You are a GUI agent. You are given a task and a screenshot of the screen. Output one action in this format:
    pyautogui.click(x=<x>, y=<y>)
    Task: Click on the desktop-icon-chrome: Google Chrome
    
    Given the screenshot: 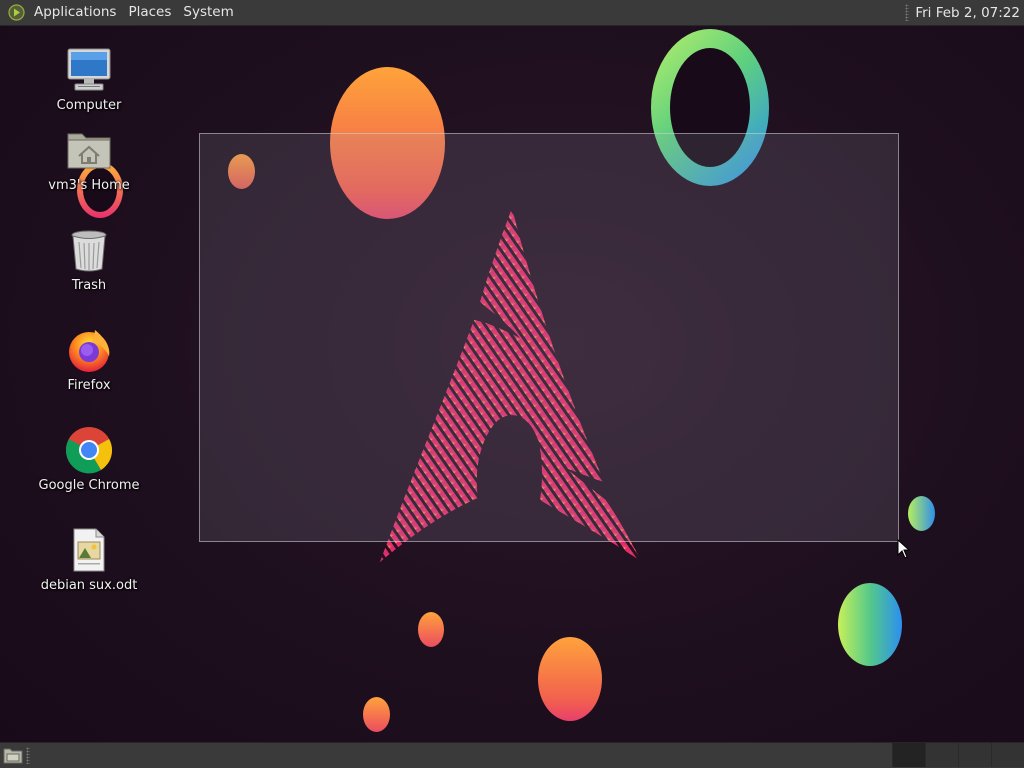 What is the action you would take?
    pyautogui.click(x=89, y=459)
    